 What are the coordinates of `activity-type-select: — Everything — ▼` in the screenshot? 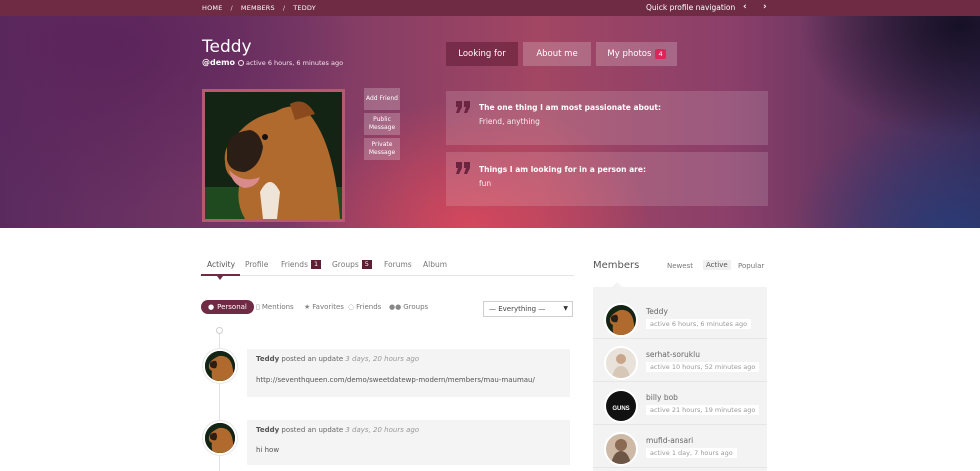 It's located at (528, 309).